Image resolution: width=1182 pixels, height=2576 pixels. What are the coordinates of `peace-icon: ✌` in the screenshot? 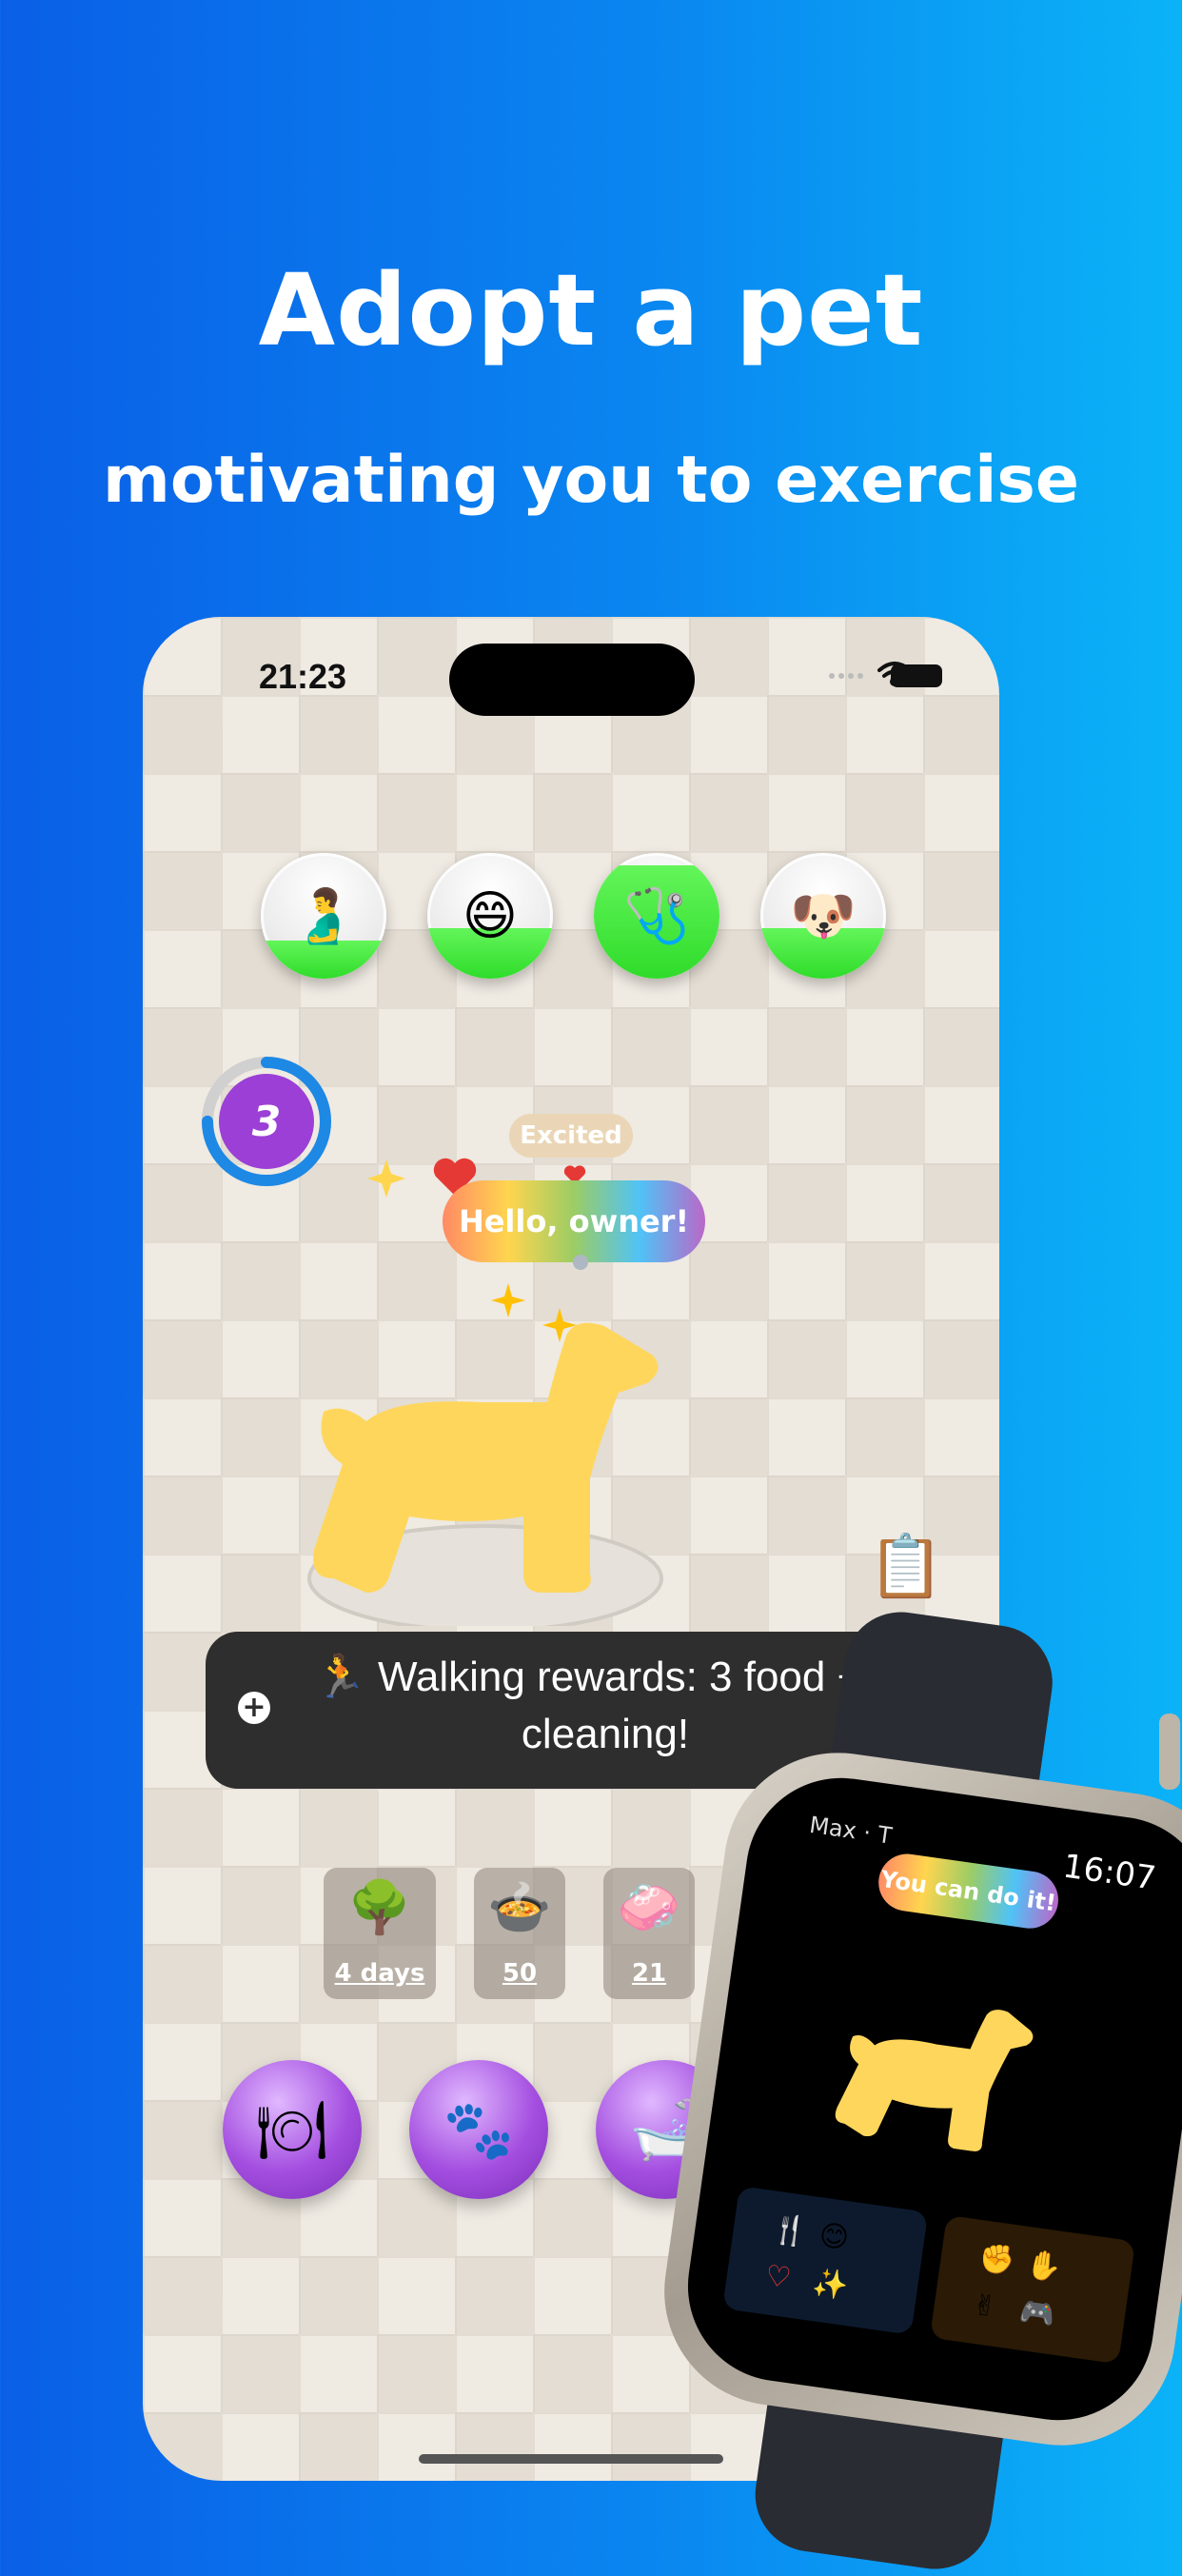 It's located at (984, 2306).